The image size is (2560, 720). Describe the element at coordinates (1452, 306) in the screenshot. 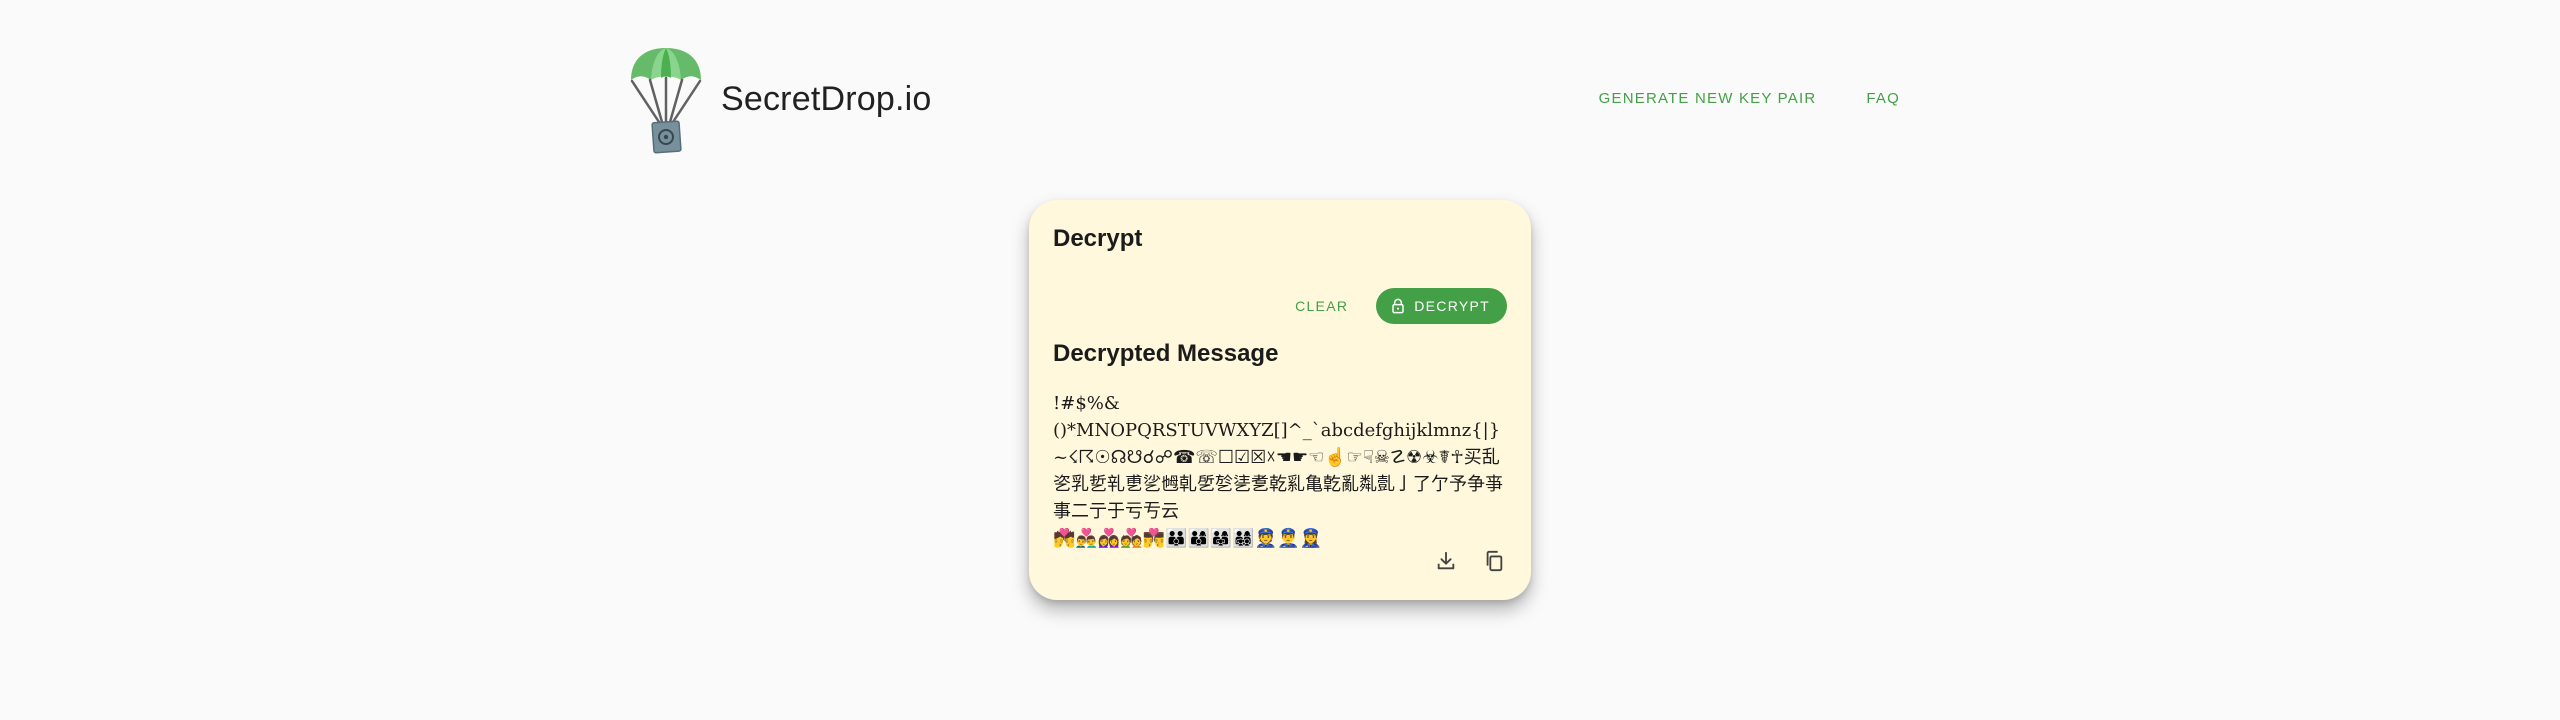

I see `decrypt-button-label: DECRYPT` at that location.